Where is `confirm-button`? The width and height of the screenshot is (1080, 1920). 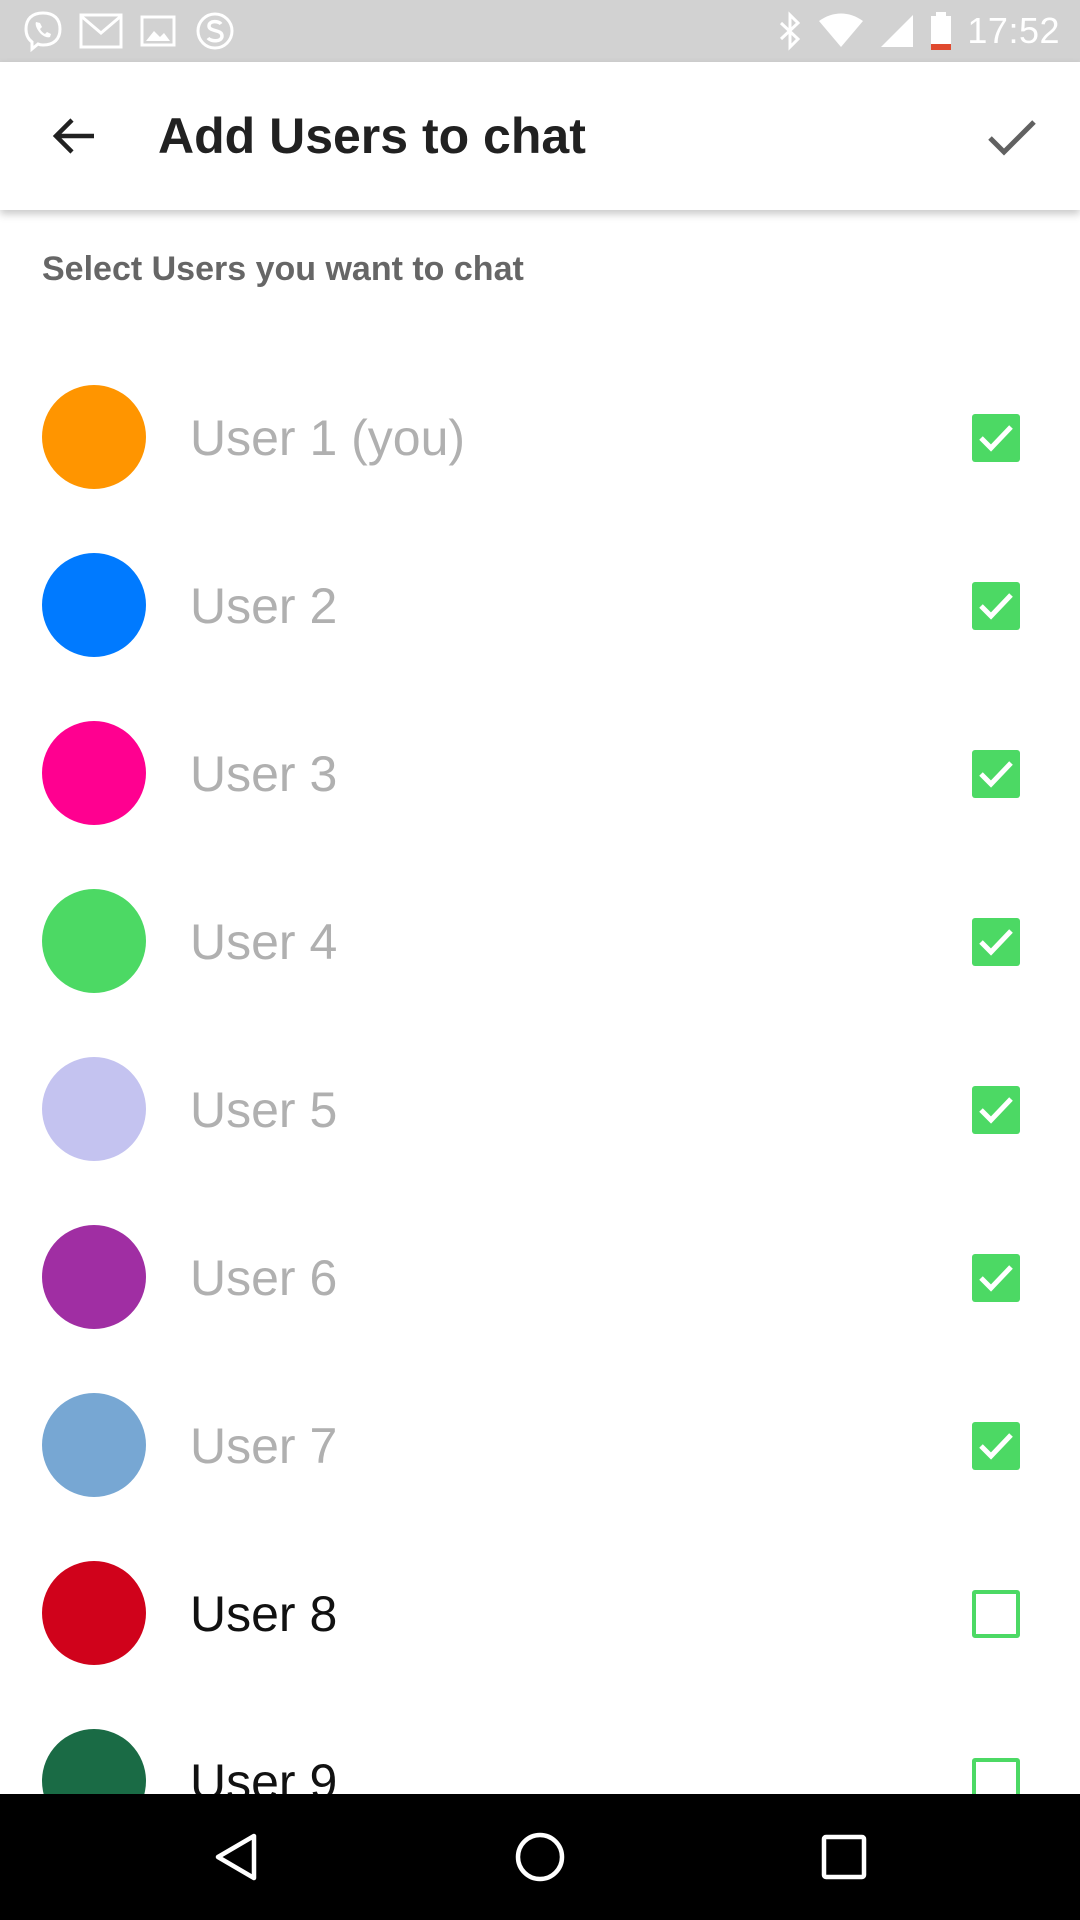
confirm-button is located at coordinates (1012, 136).